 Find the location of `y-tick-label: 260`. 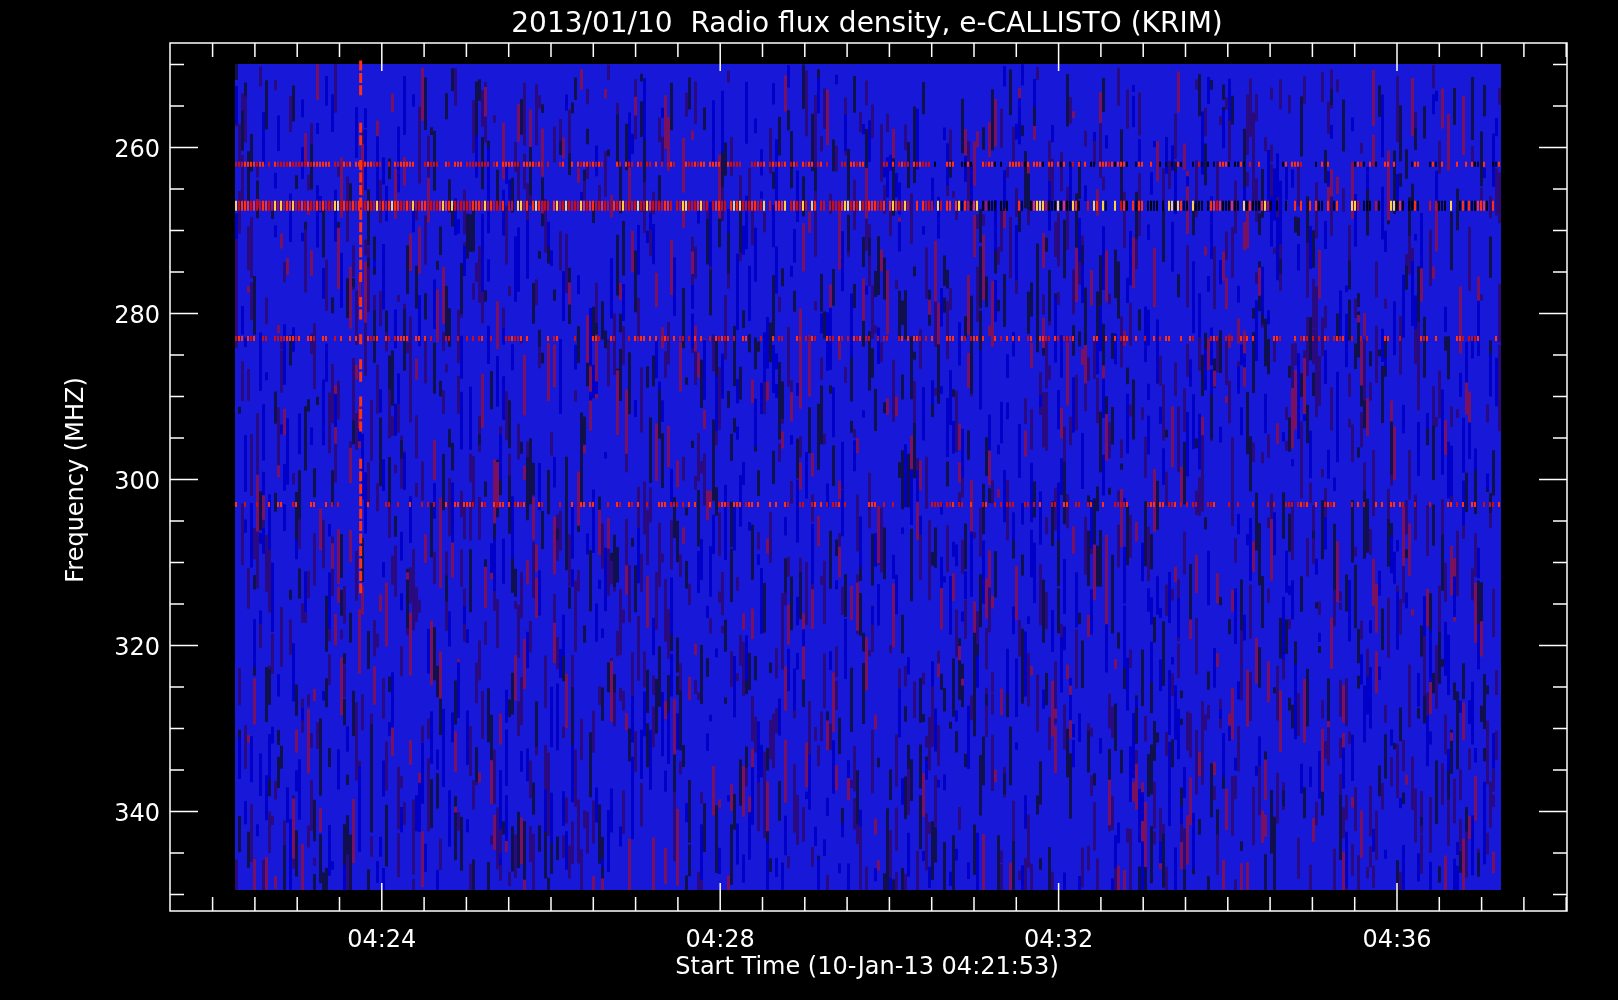

y-tick-label: 260 is located at coordinates (137, 148).